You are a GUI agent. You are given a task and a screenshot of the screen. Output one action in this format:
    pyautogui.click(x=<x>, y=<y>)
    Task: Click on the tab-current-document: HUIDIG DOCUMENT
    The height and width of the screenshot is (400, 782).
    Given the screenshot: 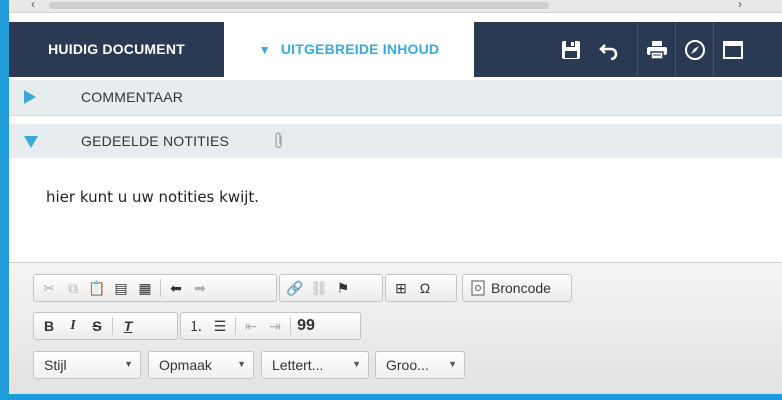 What is the action you would take?
    pyautogui.click(x=116, y=49)
    